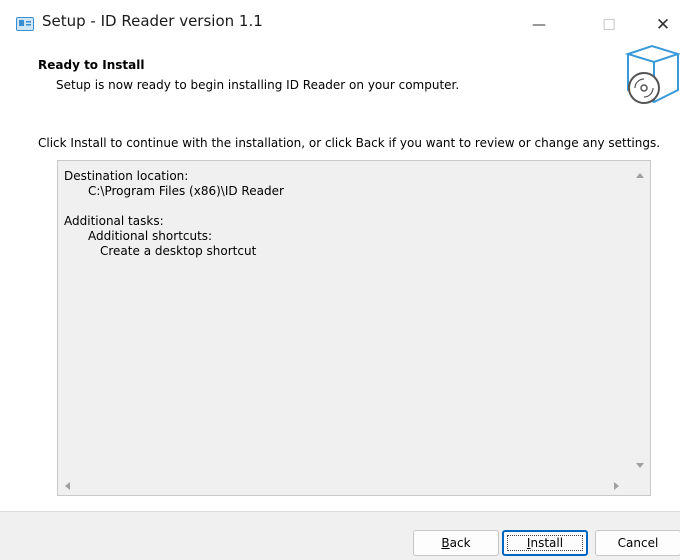  What do you see at coordinates (91, 65) in the screenshot?
I see `page-title: Ready to Install` at bounding box center [91, 65].